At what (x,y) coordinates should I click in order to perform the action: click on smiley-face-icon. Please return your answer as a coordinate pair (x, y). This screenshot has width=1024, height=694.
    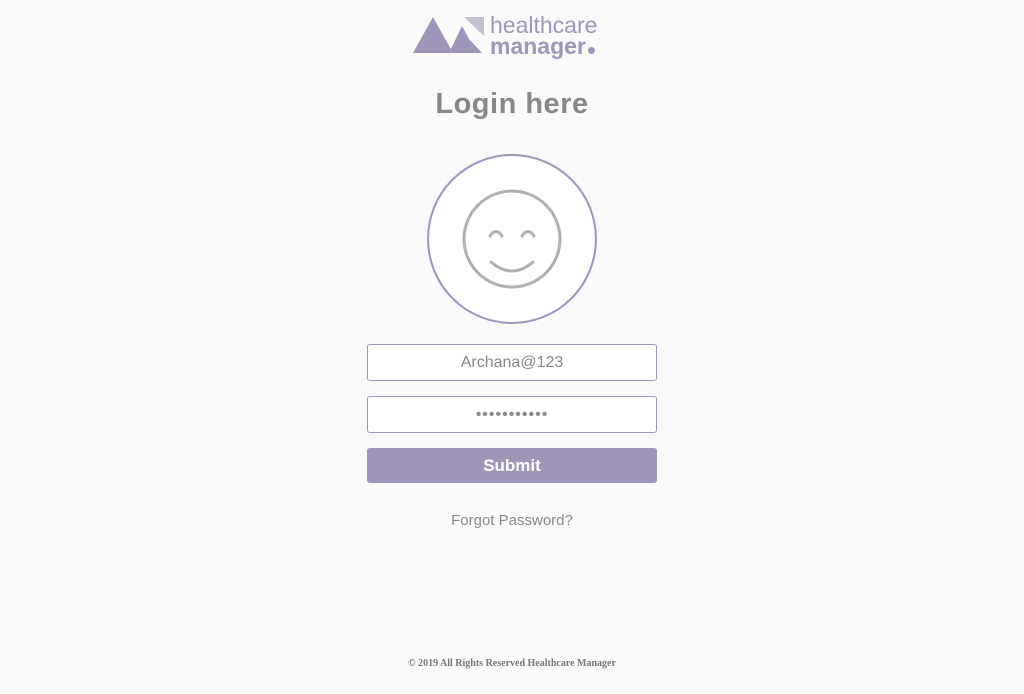
    Looking at the image, I should click on (512, 239).